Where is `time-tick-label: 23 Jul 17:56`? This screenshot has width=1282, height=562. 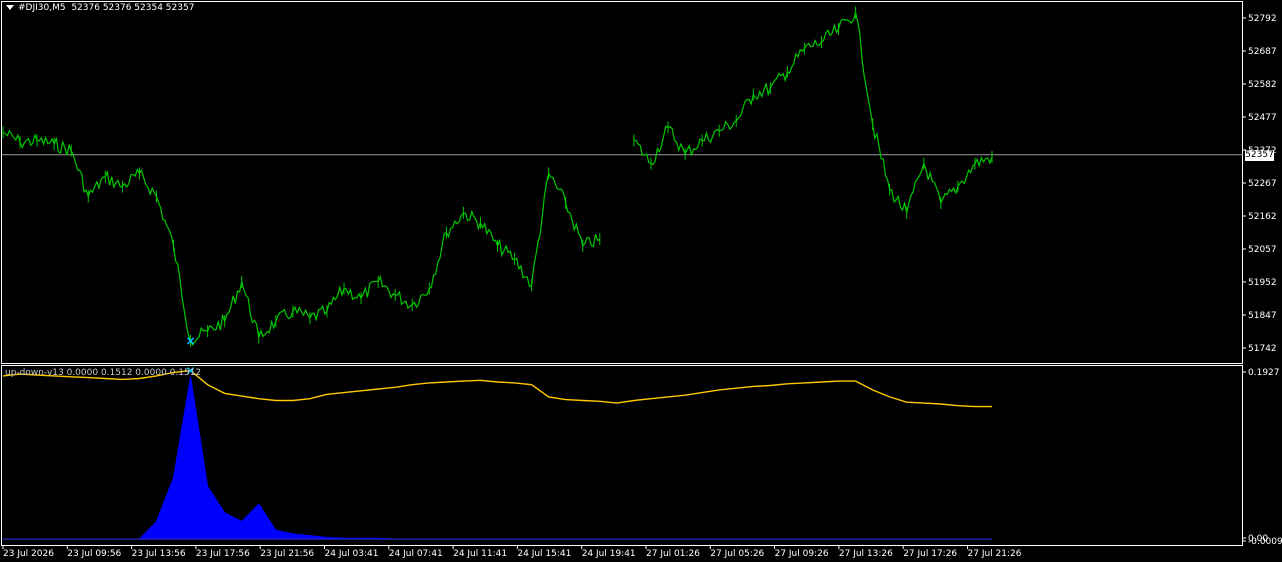 time-tick-label: 23 Jul 17:56 is located at coordinates (223, 554).